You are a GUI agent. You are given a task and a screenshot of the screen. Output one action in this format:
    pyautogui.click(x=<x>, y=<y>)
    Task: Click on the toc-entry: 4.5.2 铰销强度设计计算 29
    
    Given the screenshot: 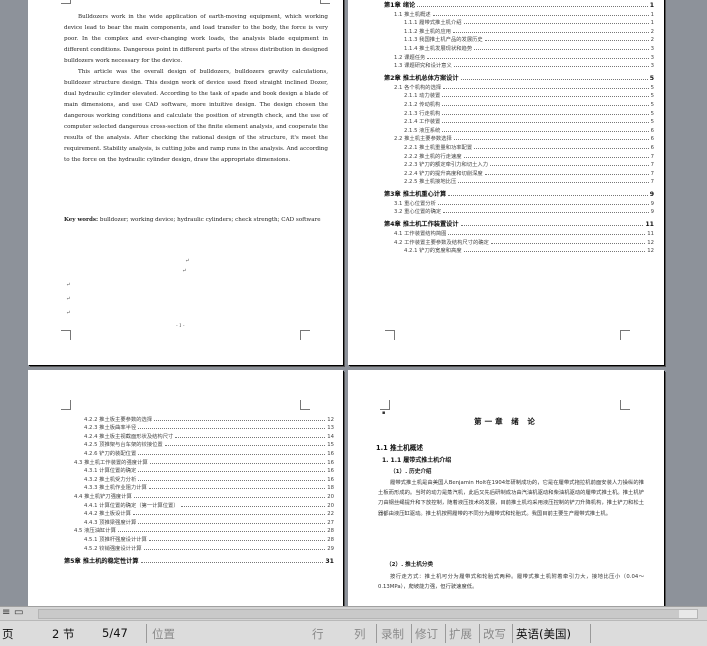 What is the action you would take?
    pyautogui.click(x=199, y=547)
    